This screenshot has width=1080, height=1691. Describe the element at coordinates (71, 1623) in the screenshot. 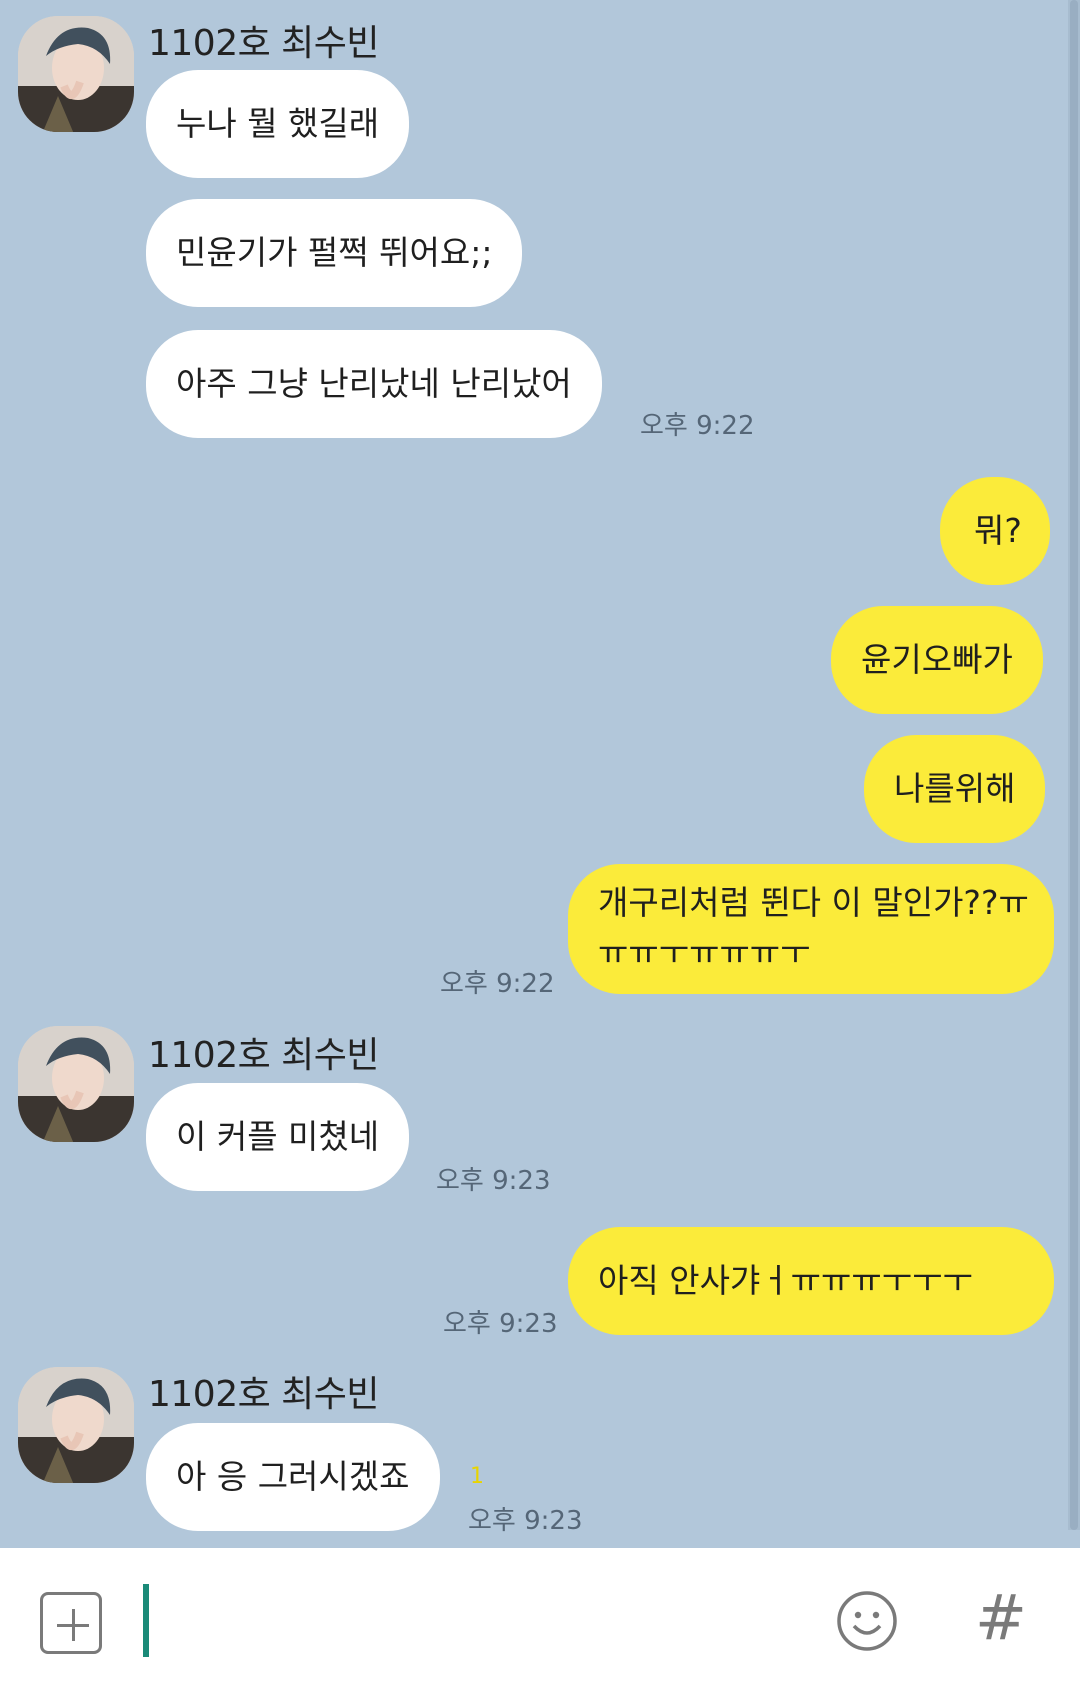

I see `plus-icon` at that location.